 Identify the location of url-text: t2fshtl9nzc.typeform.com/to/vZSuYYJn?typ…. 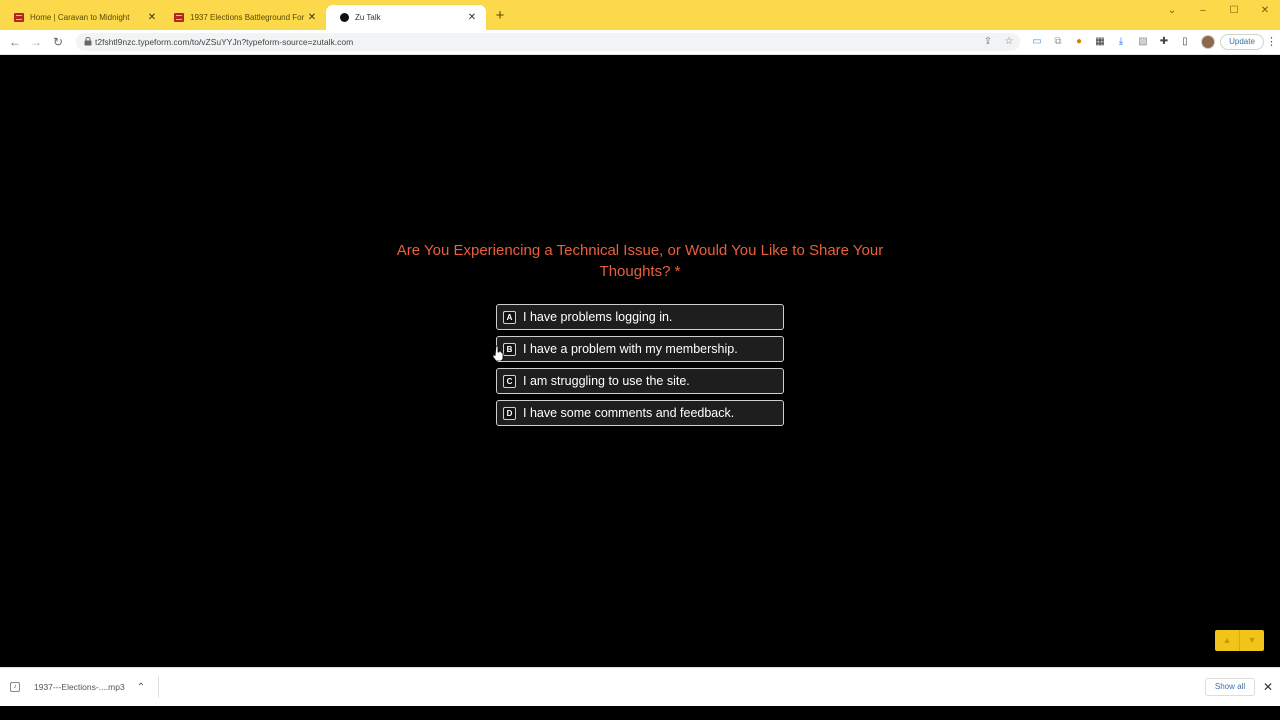
(224, 42).